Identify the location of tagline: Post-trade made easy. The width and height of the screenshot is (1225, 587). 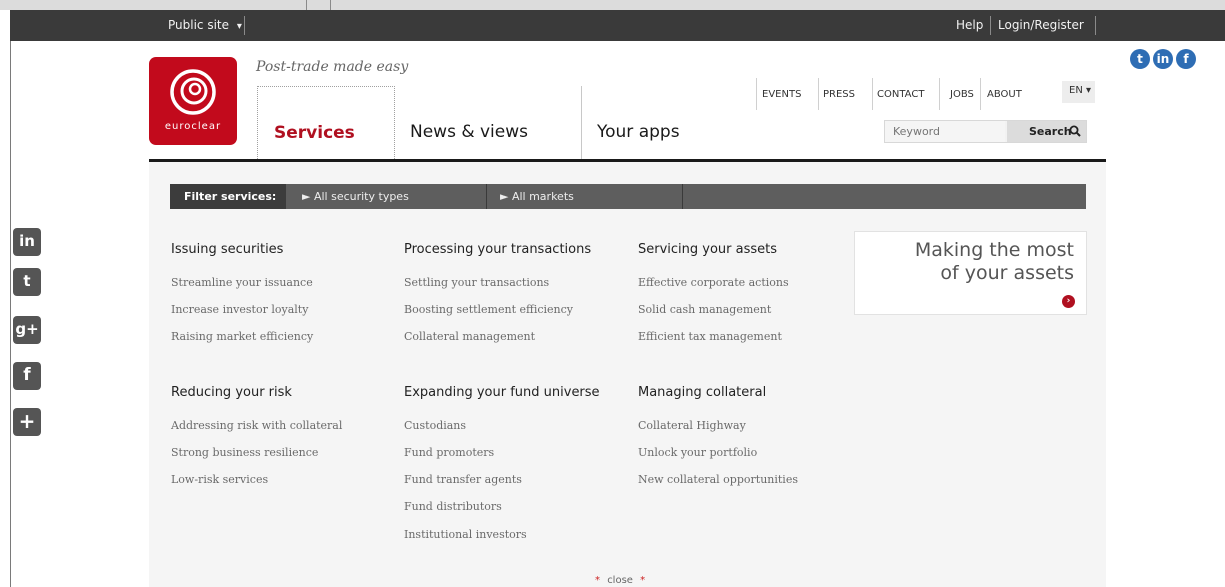
(332, 67).